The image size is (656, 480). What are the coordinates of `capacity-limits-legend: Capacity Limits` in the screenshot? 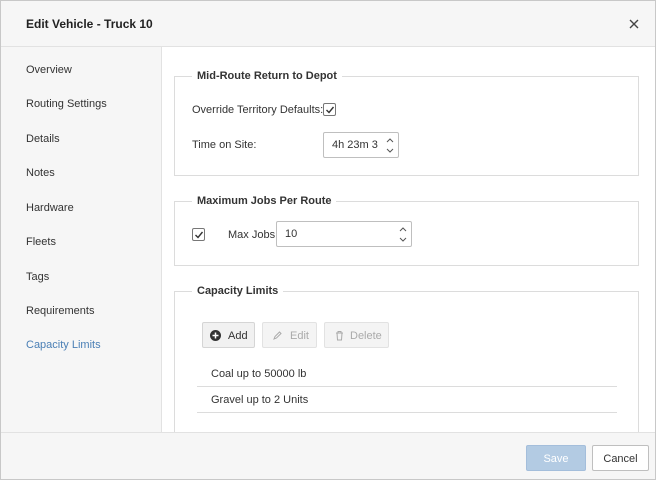 It's located at (238, 291).